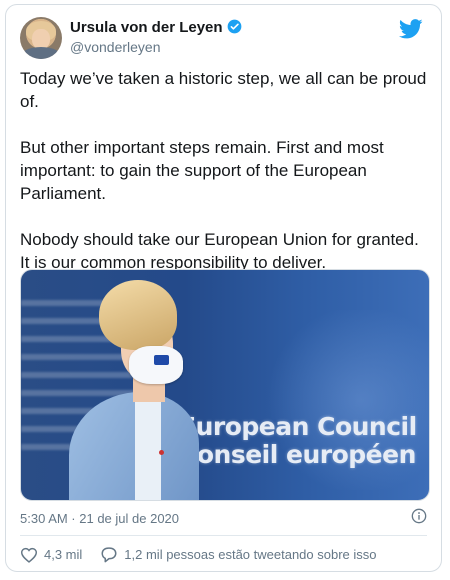 The width and height of the screenshot is (450, 580). I want to click on person-figure, so click(136, 390).